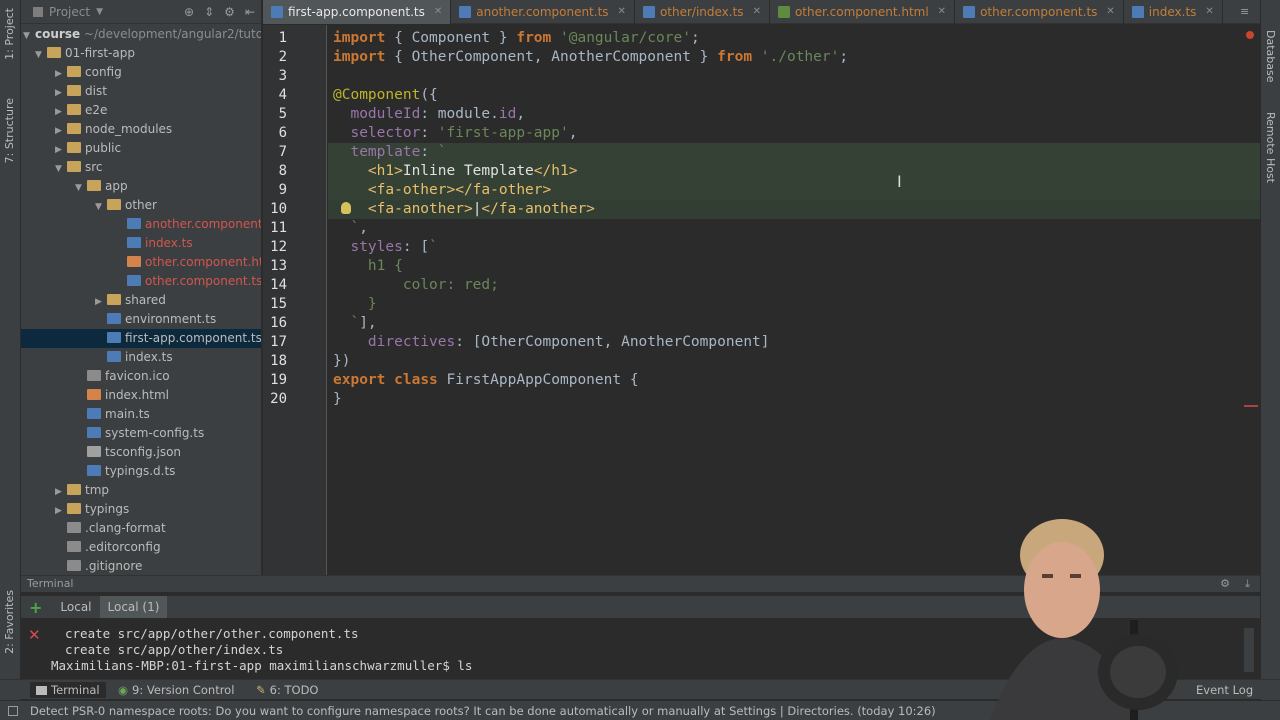 The image size is (1280, 720). Describe the element at coordinates (429, 114) in the screenshot. I see `code-line: moduleId: module.id,` at that location.